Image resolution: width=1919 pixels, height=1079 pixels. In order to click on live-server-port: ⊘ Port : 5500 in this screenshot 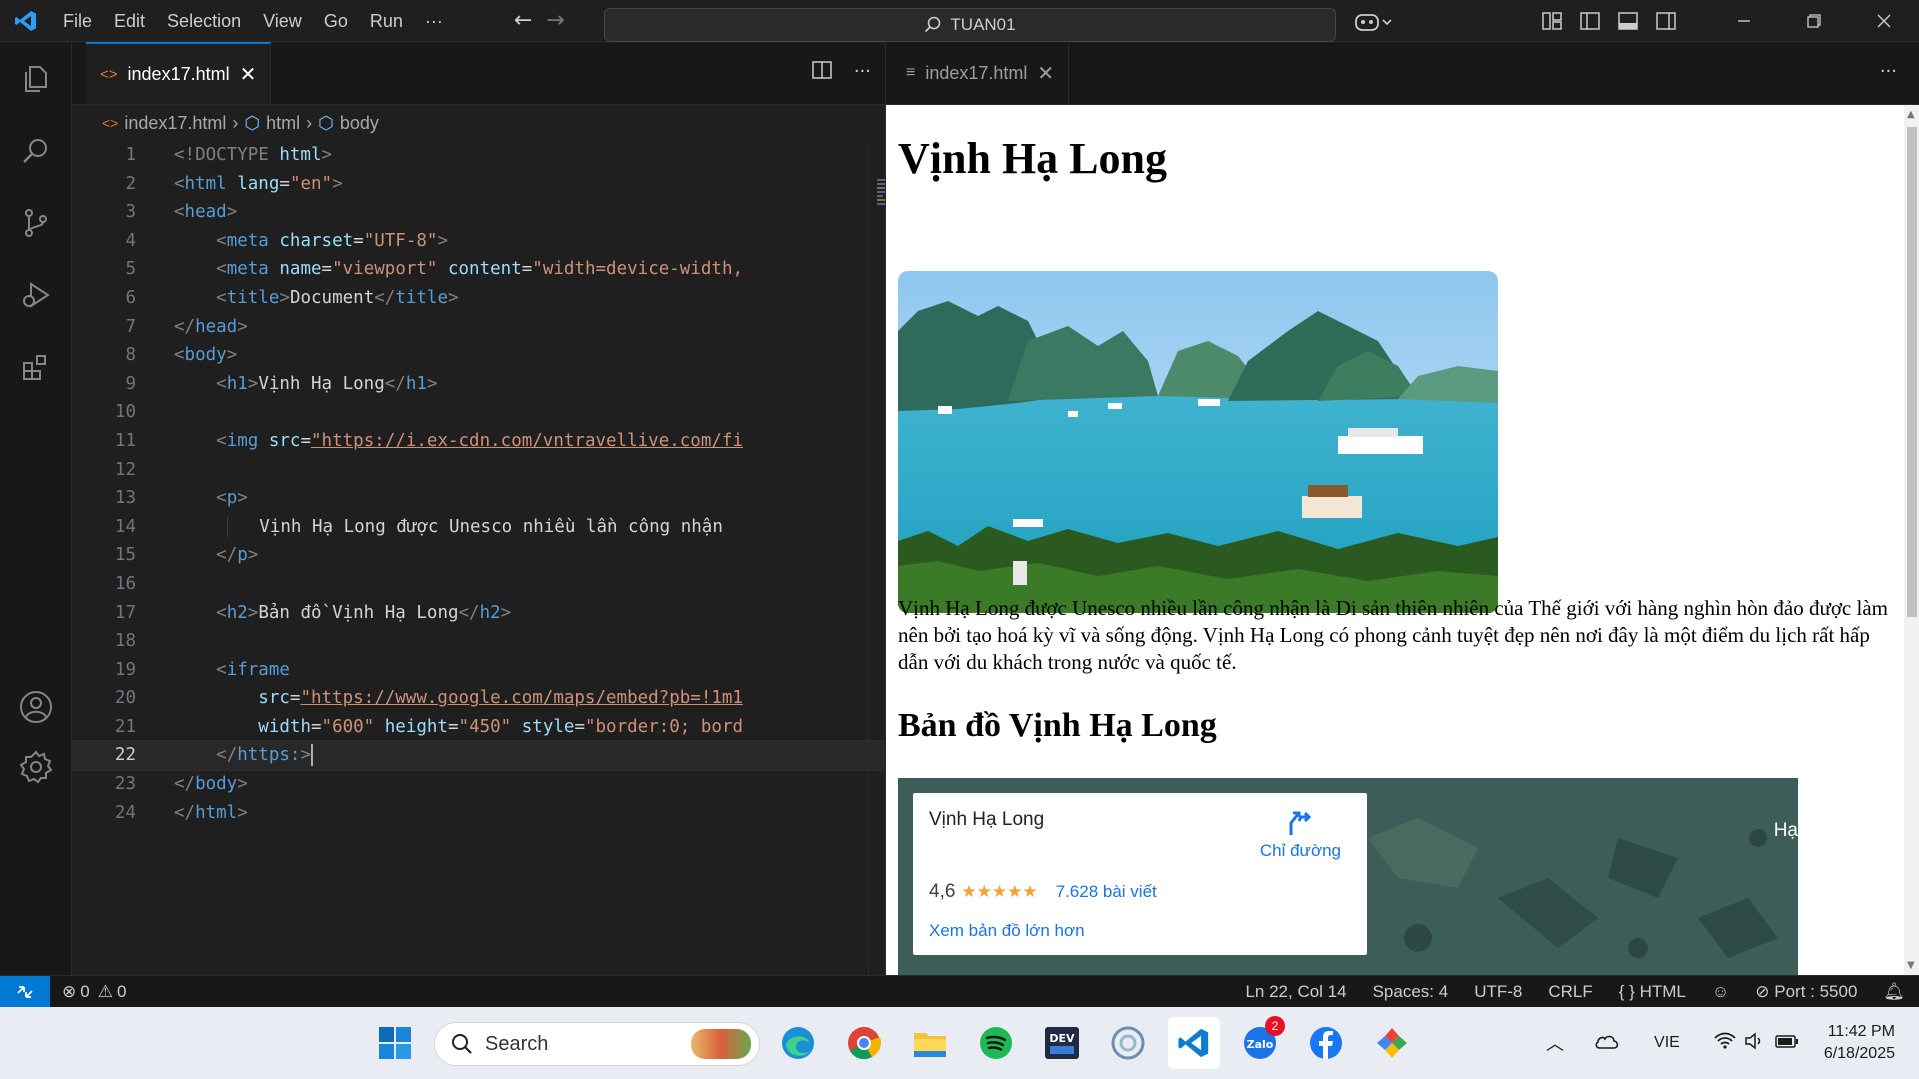, I will do `click(1806, 992)`.